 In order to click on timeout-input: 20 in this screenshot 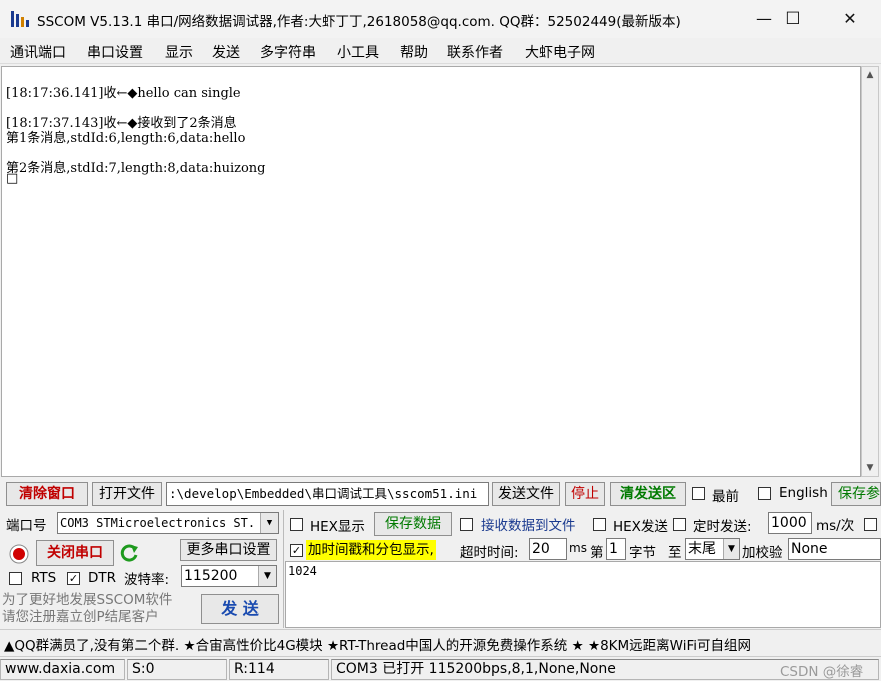, I will do `click(548, 549)`.